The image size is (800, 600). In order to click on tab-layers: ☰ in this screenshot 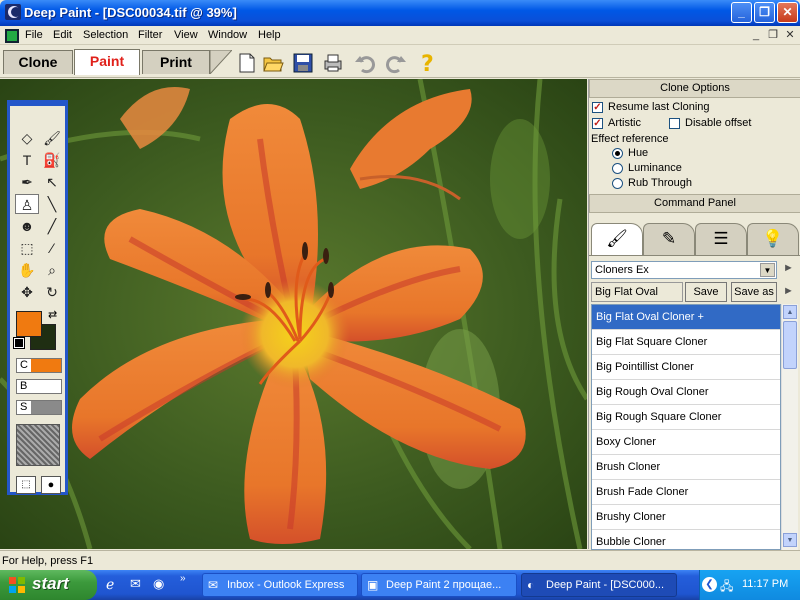, I will do `click(721, 239)`.